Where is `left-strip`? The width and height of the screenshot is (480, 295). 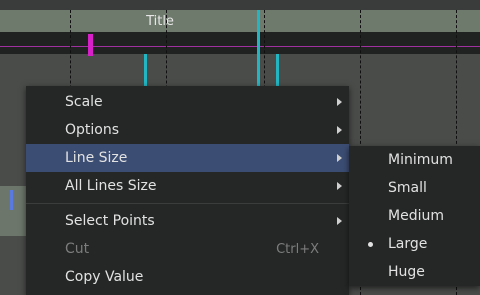 left-strip is located at coordinates (13, 211).